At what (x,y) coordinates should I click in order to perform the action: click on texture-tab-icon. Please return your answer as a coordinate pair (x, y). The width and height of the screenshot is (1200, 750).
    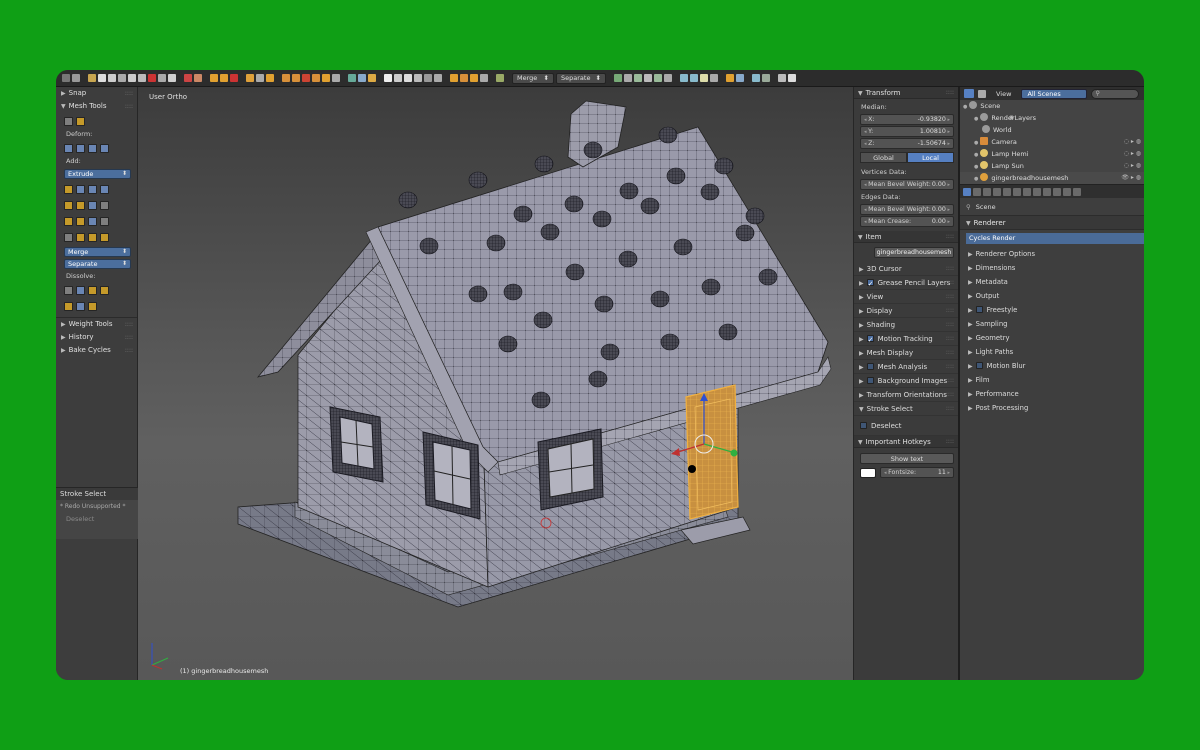
    Looking at the image, I should click on (1057, 191).